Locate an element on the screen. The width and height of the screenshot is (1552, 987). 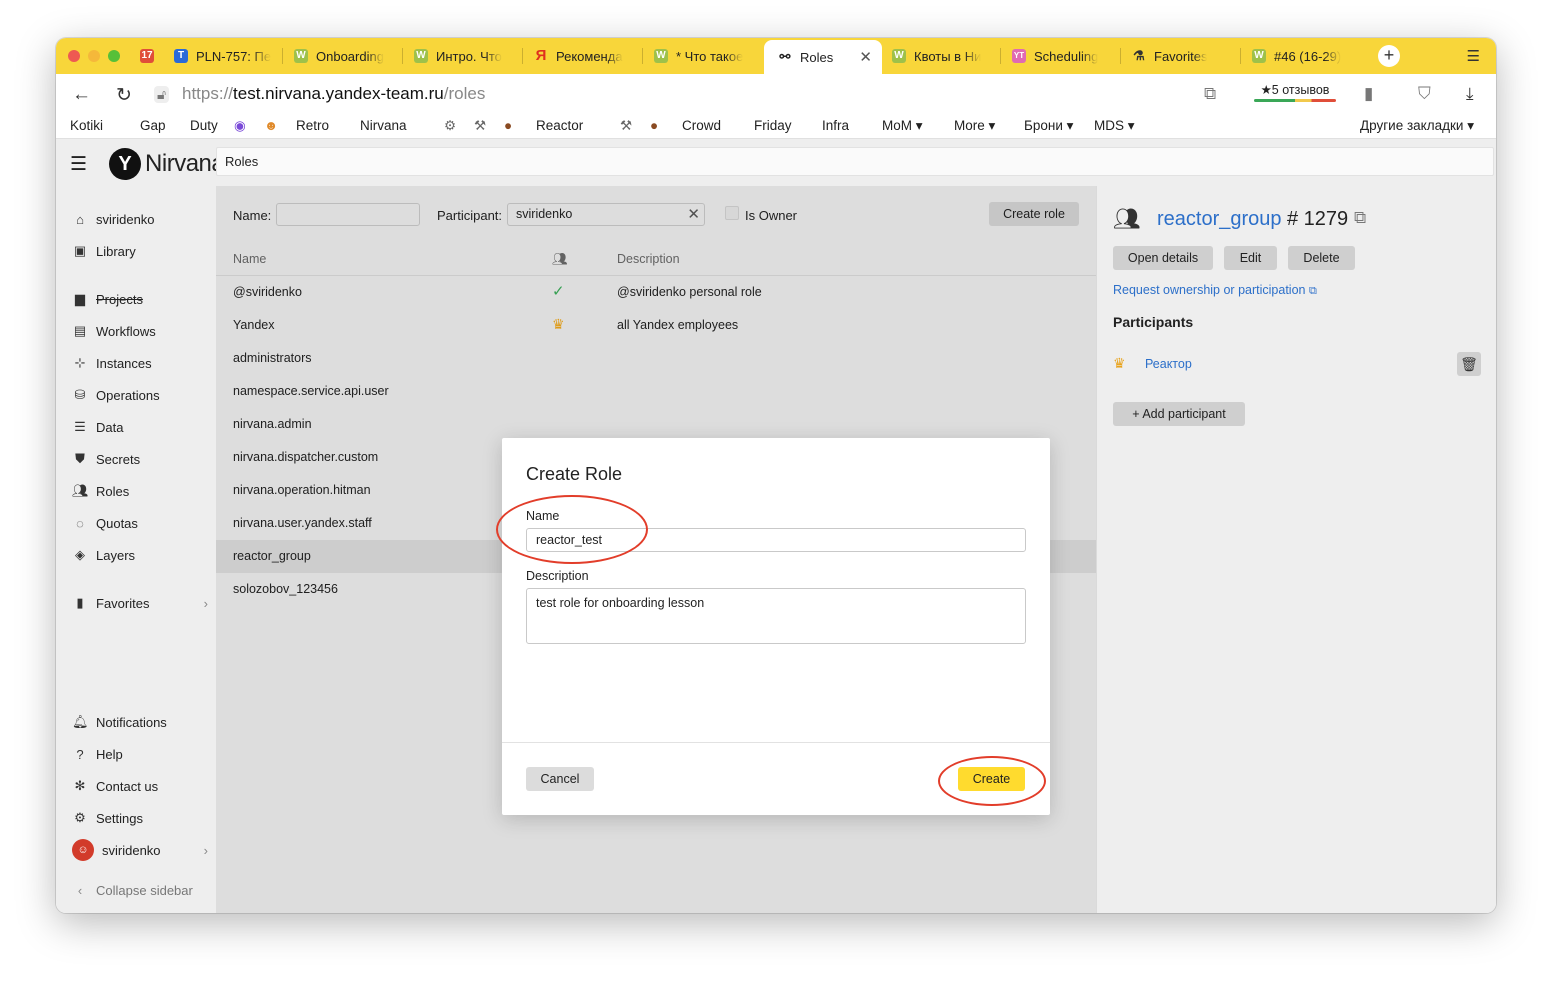
dialog-title: Create Role is located at coordinates (574, 474).